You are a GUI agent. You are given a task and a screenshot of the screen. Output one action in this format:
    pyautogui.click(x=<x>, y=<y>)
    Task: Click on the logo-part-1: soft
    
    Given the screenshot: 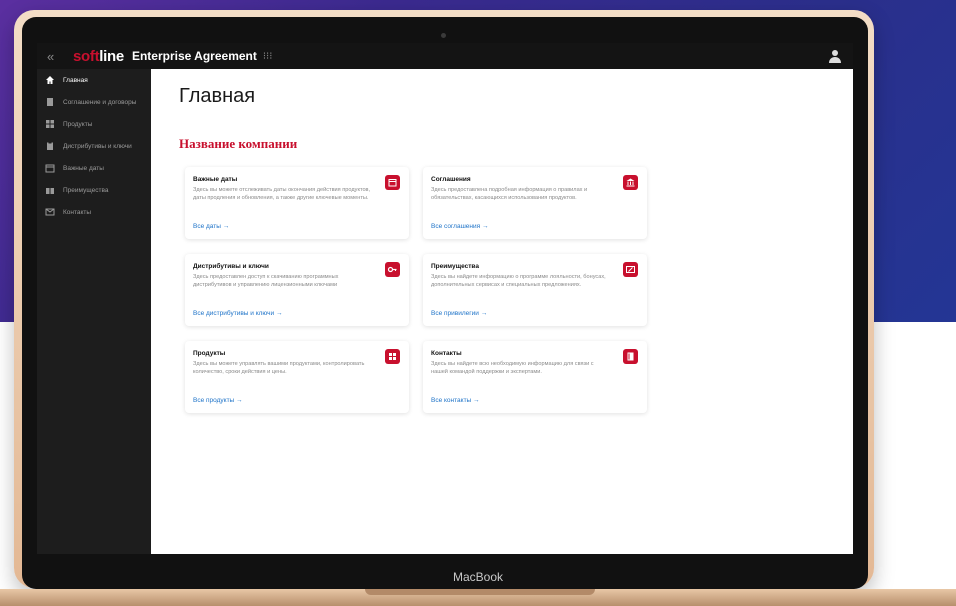 What is the action you would take?
    pyautogui.click(x=86, y=56)
    